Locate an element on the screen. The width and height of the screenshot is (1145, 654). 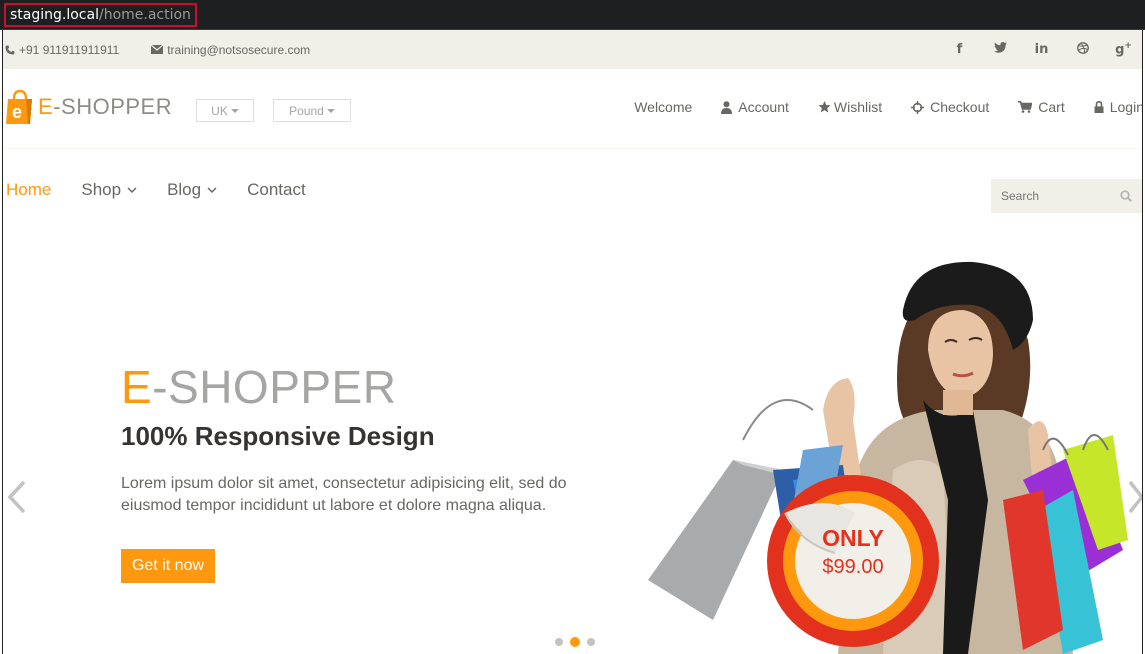
nav-login: Login is located at coordinates (1118, 107).